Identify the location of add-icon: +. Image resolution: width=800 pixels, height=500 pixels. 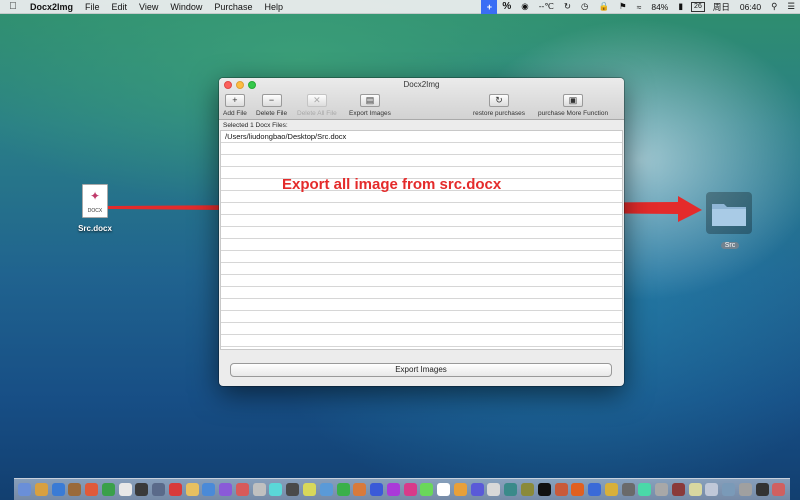
(234, 100).